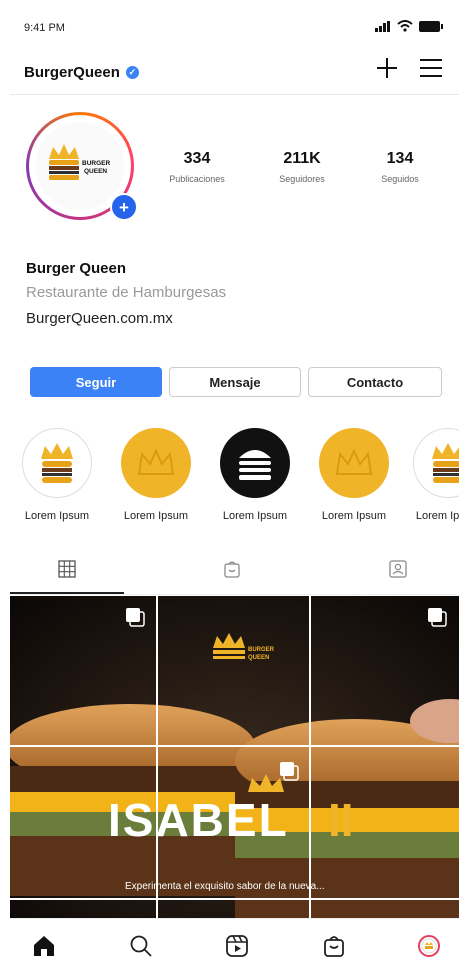  Describe the element at coordinates (431, 26) in the screenshot. I see `battery-icon` at that location.